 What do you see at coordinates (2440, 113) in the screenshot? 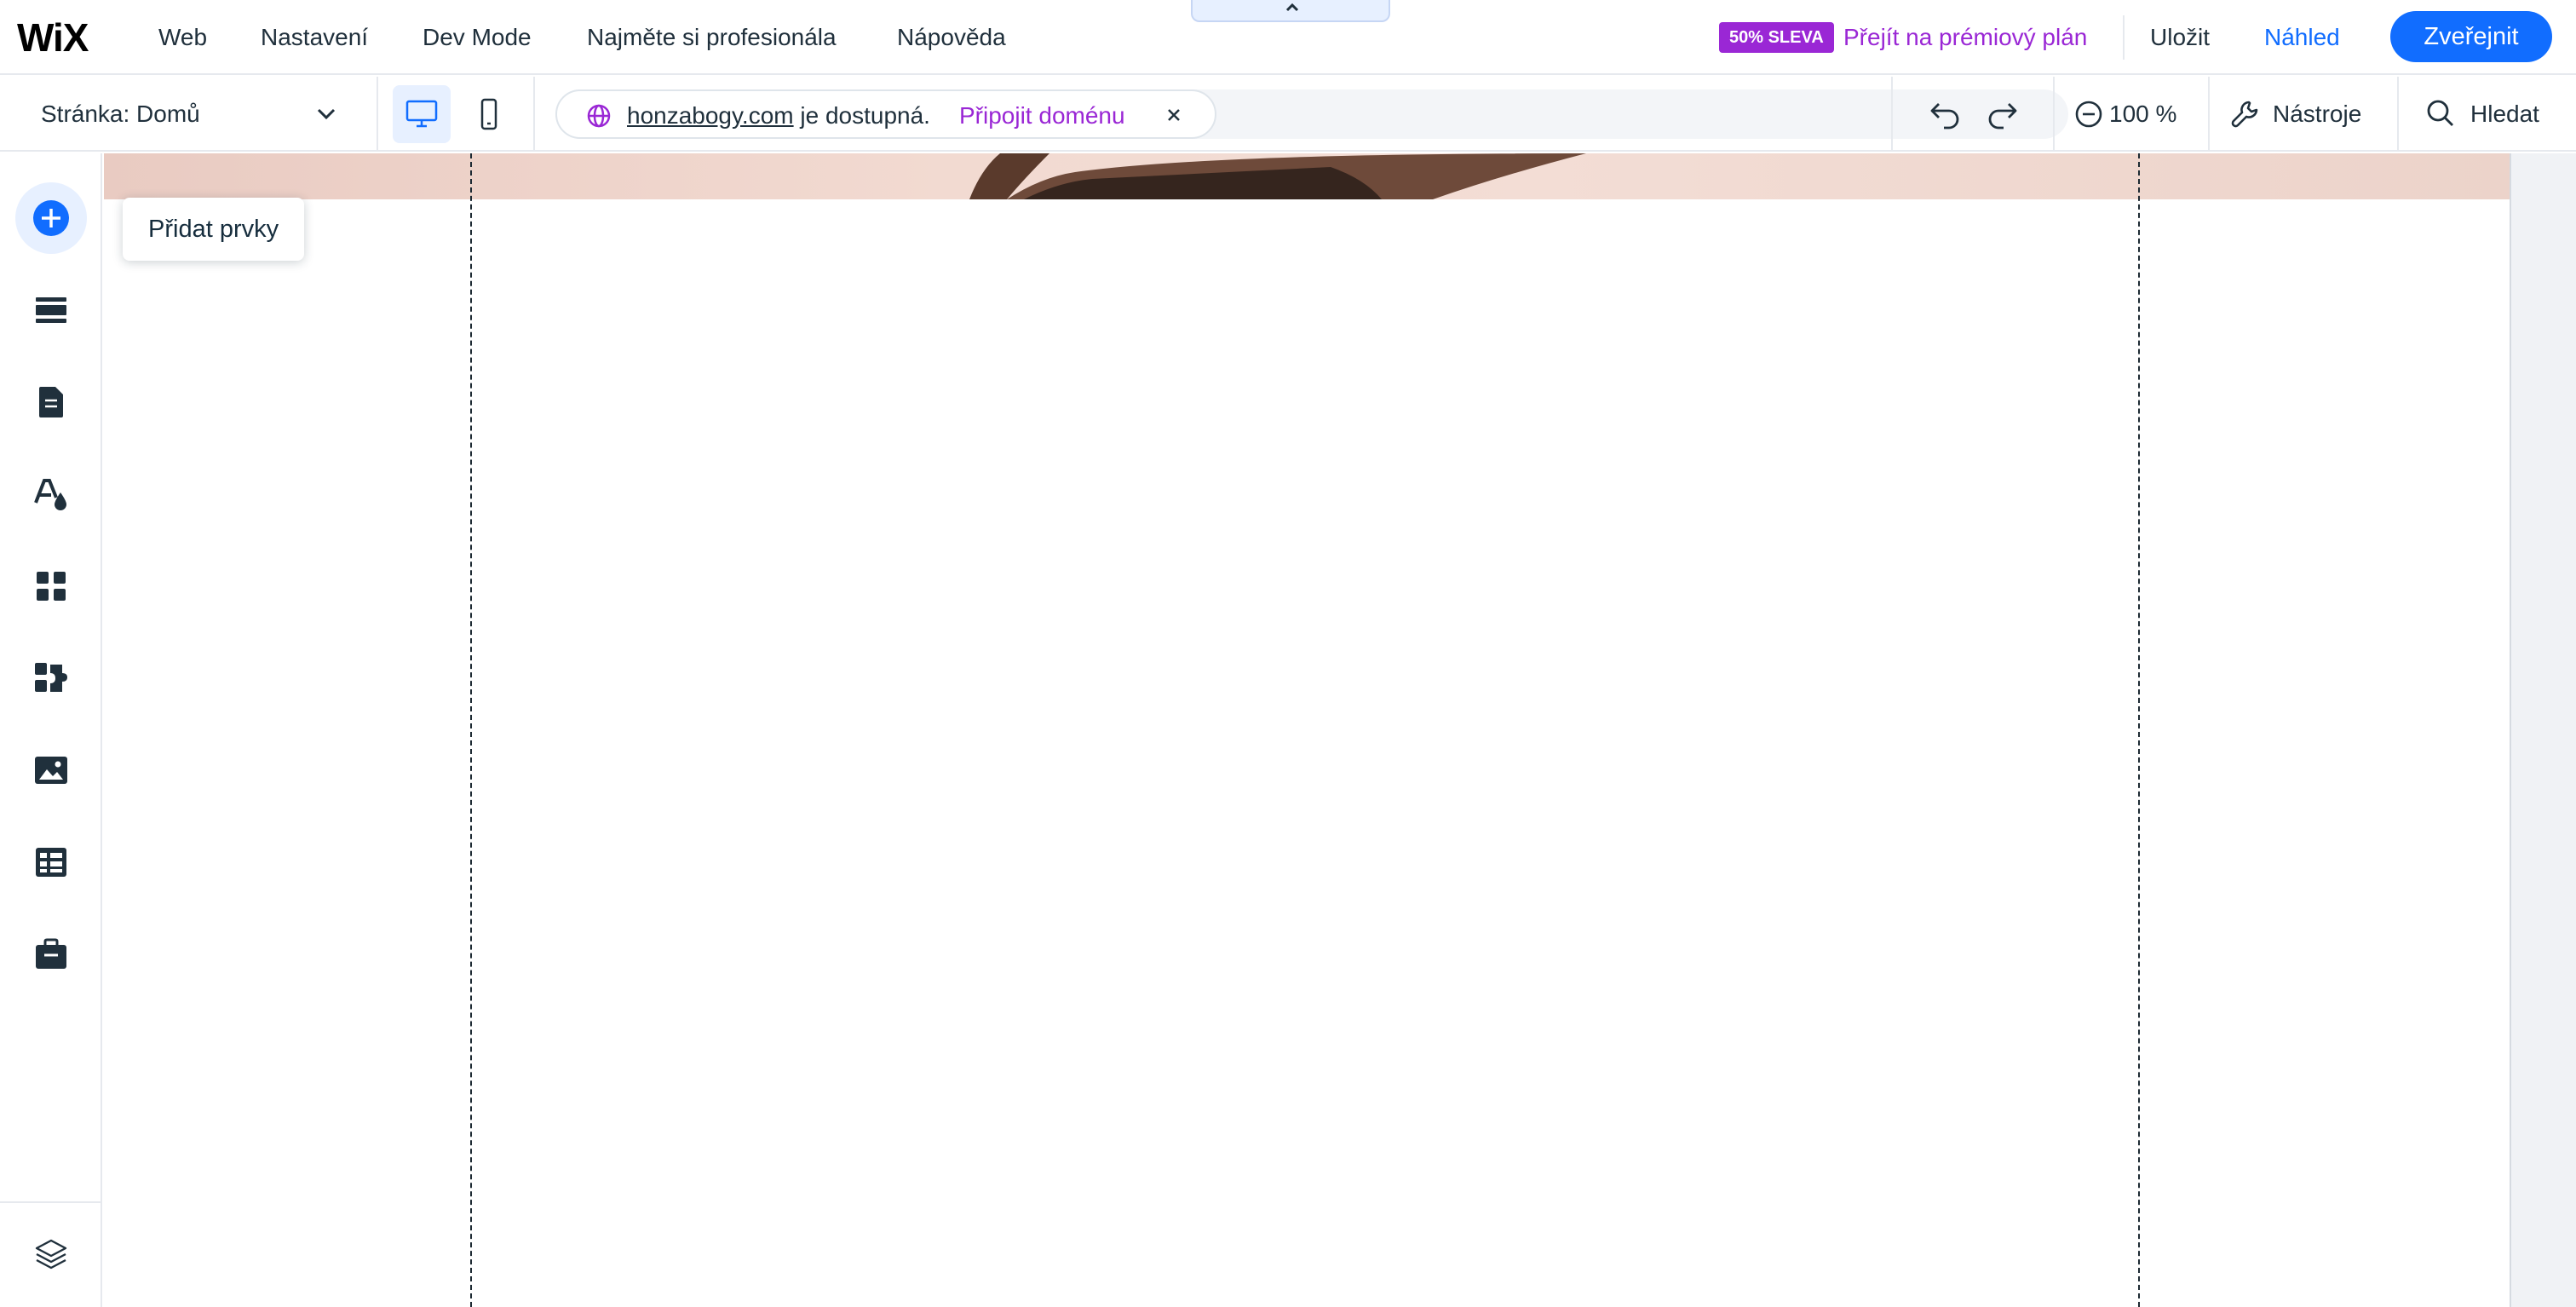
I see `search-icon` at bounding box center [2440, 113].